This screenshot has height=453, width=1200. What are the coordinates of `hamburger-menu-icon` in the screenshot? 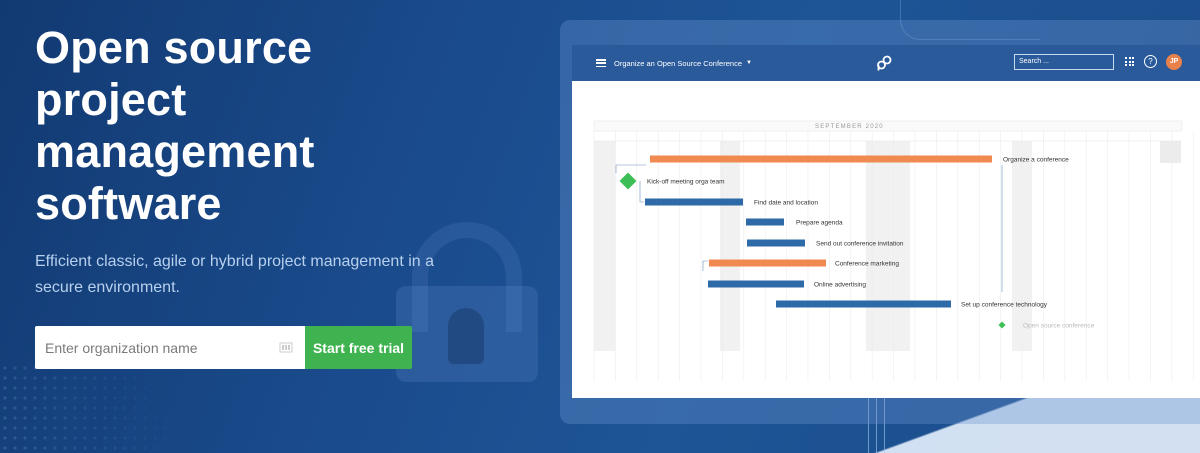 It's located at (601, 63).